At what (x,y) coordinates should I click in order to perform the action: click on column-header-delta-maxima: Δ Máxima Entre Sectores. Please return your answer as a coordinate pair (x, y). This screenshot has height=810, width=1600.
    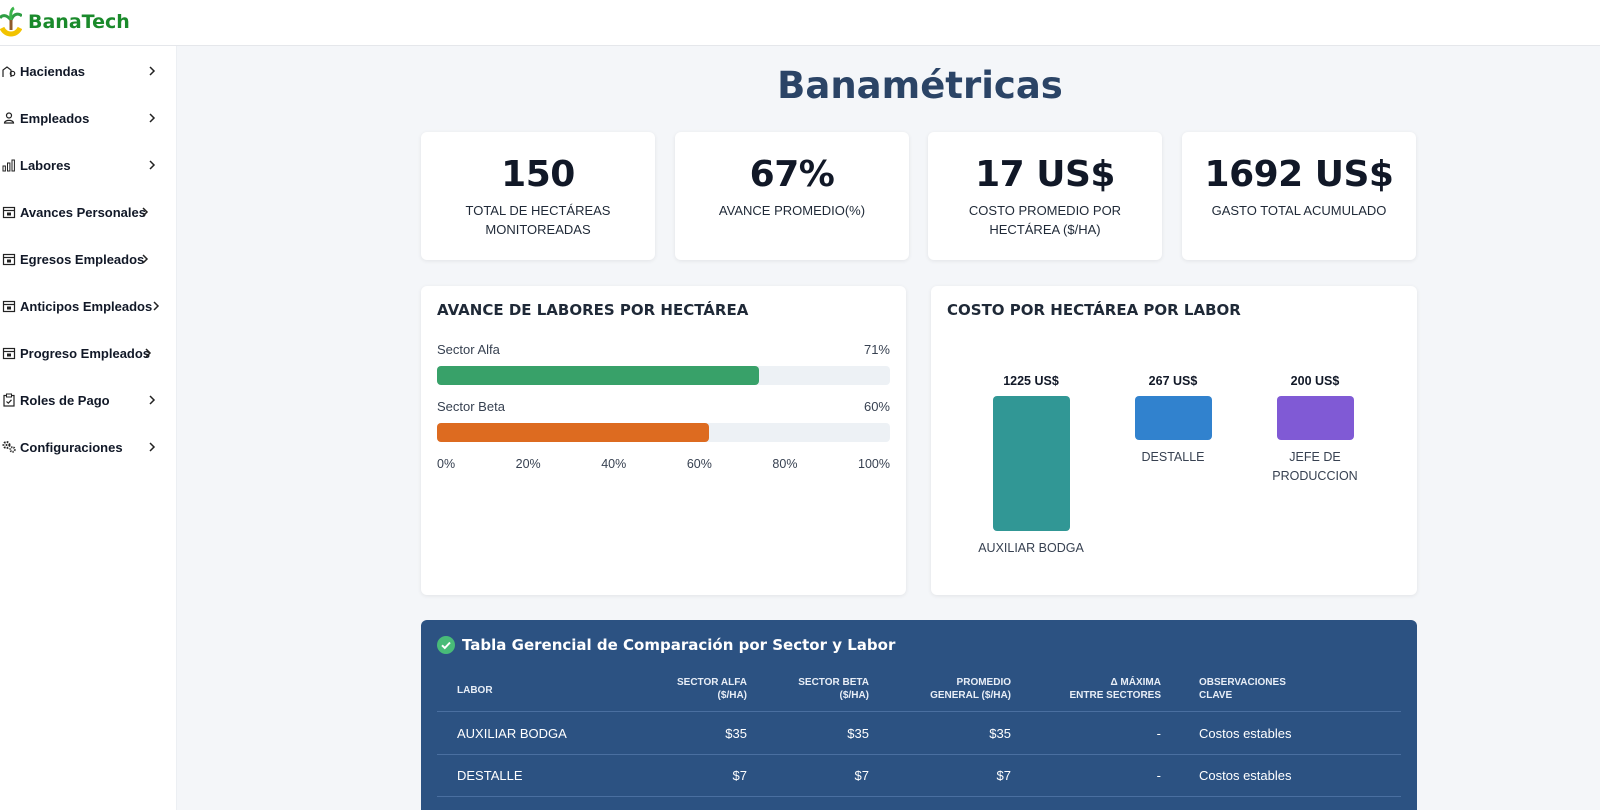
    Looking at the image, I should click on (1116, 689).